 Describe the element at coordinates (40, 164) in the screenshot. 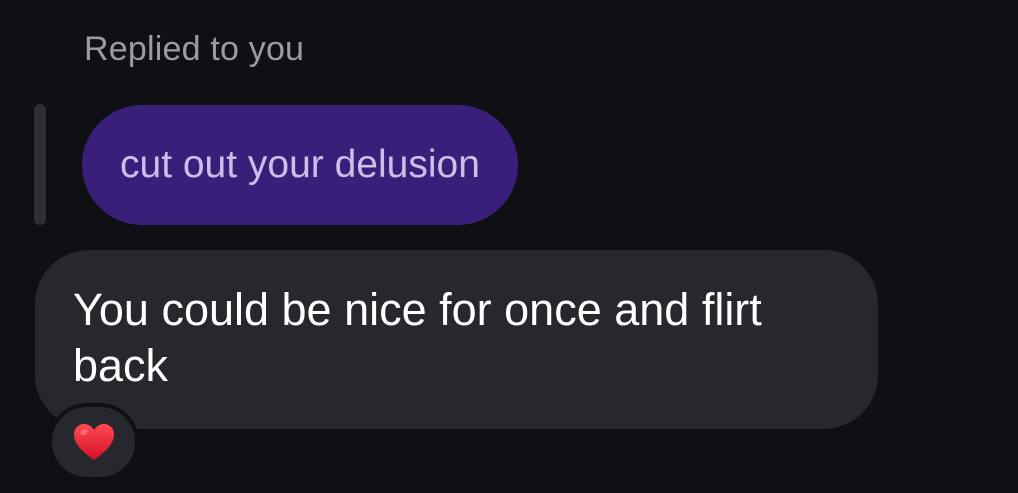

I see `reply-indicator-bar` at that location.